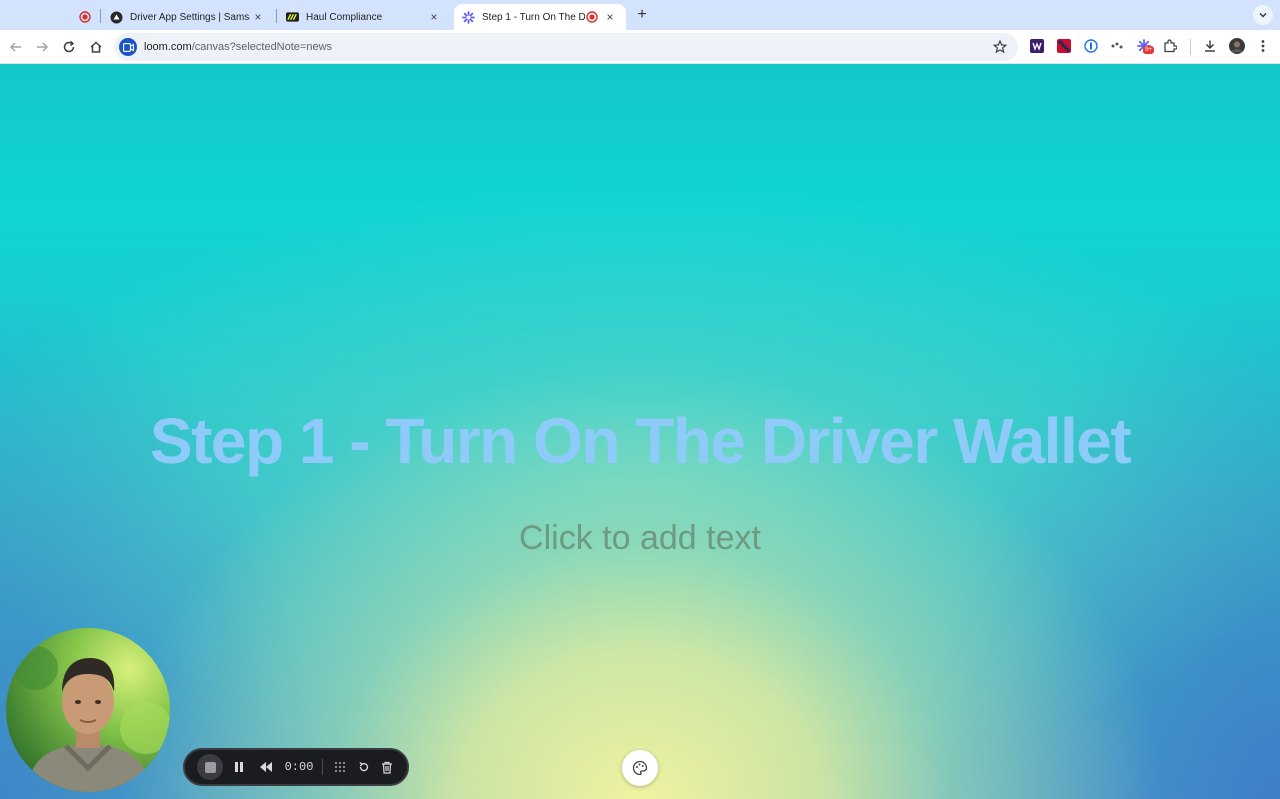  I want to click on stop-button, so click(210, 767).